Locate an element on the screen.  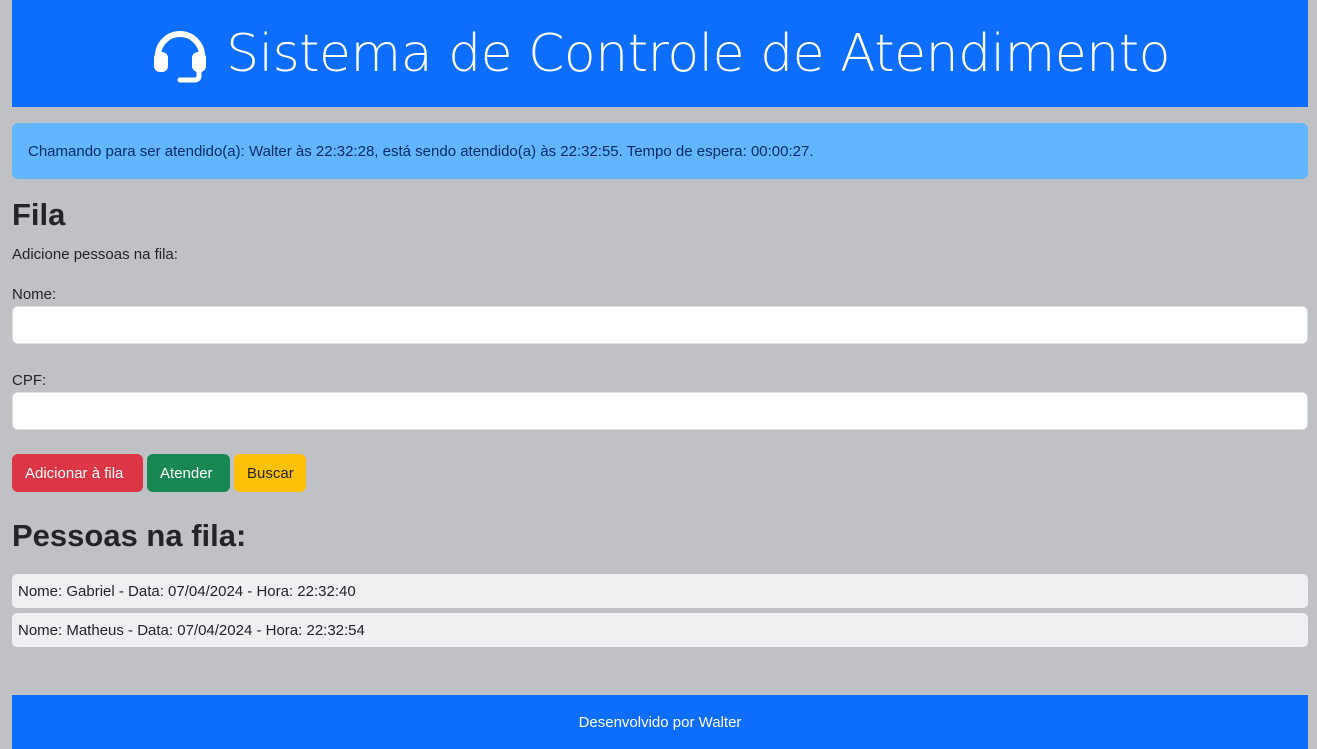
nome-label: Nome: is located at coordinates (34, 294).